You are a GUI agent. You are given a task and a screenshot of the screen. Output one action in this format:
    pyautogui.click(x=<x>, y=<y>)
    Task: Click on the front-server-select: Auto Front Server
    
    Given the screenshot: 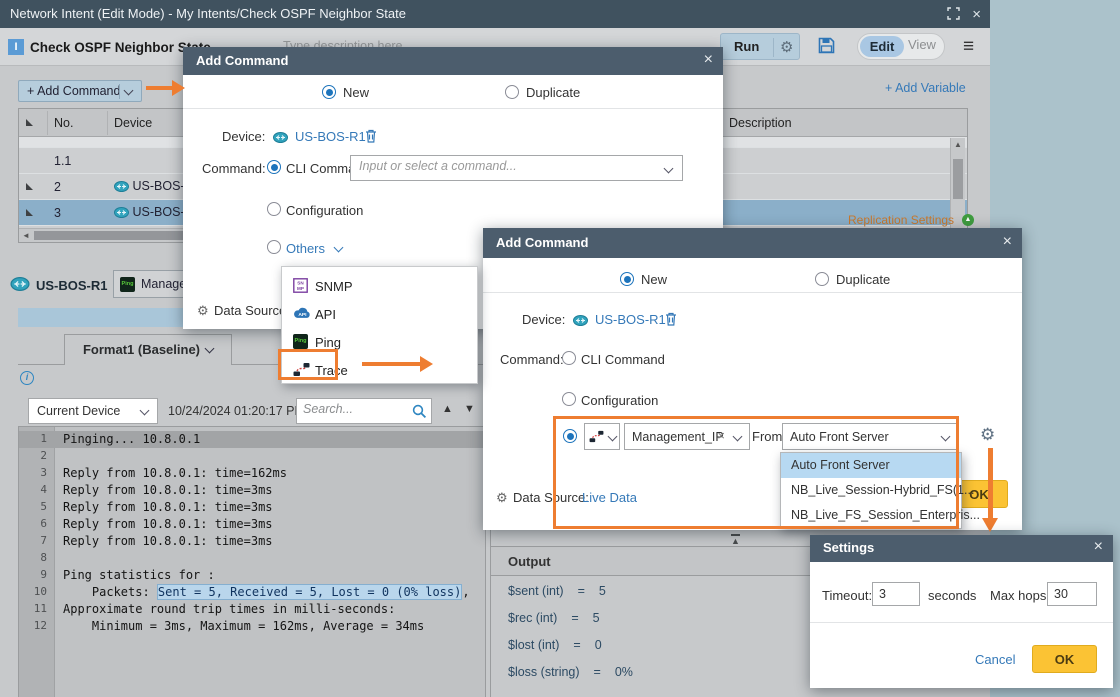 What is the action you would take?
    pyautogui.click(x=870, y=436)
    